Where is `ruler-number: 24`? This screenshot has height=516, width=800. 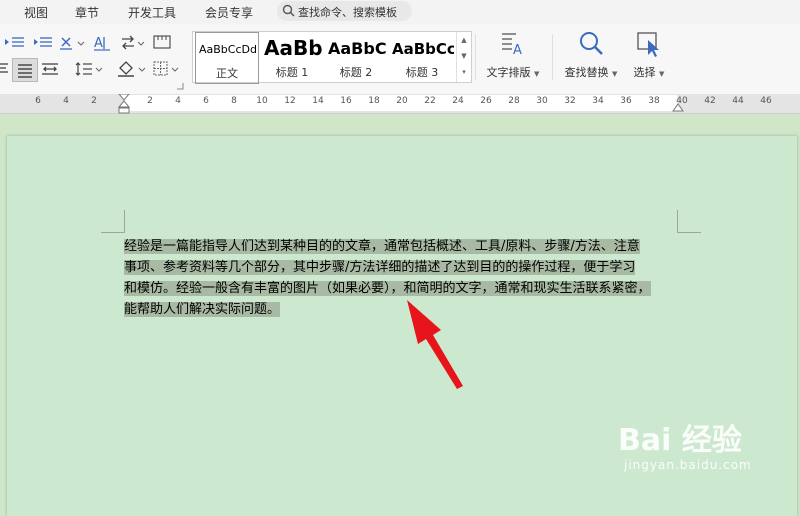
ruler-number: 24 is located at coordinates (458, 101).